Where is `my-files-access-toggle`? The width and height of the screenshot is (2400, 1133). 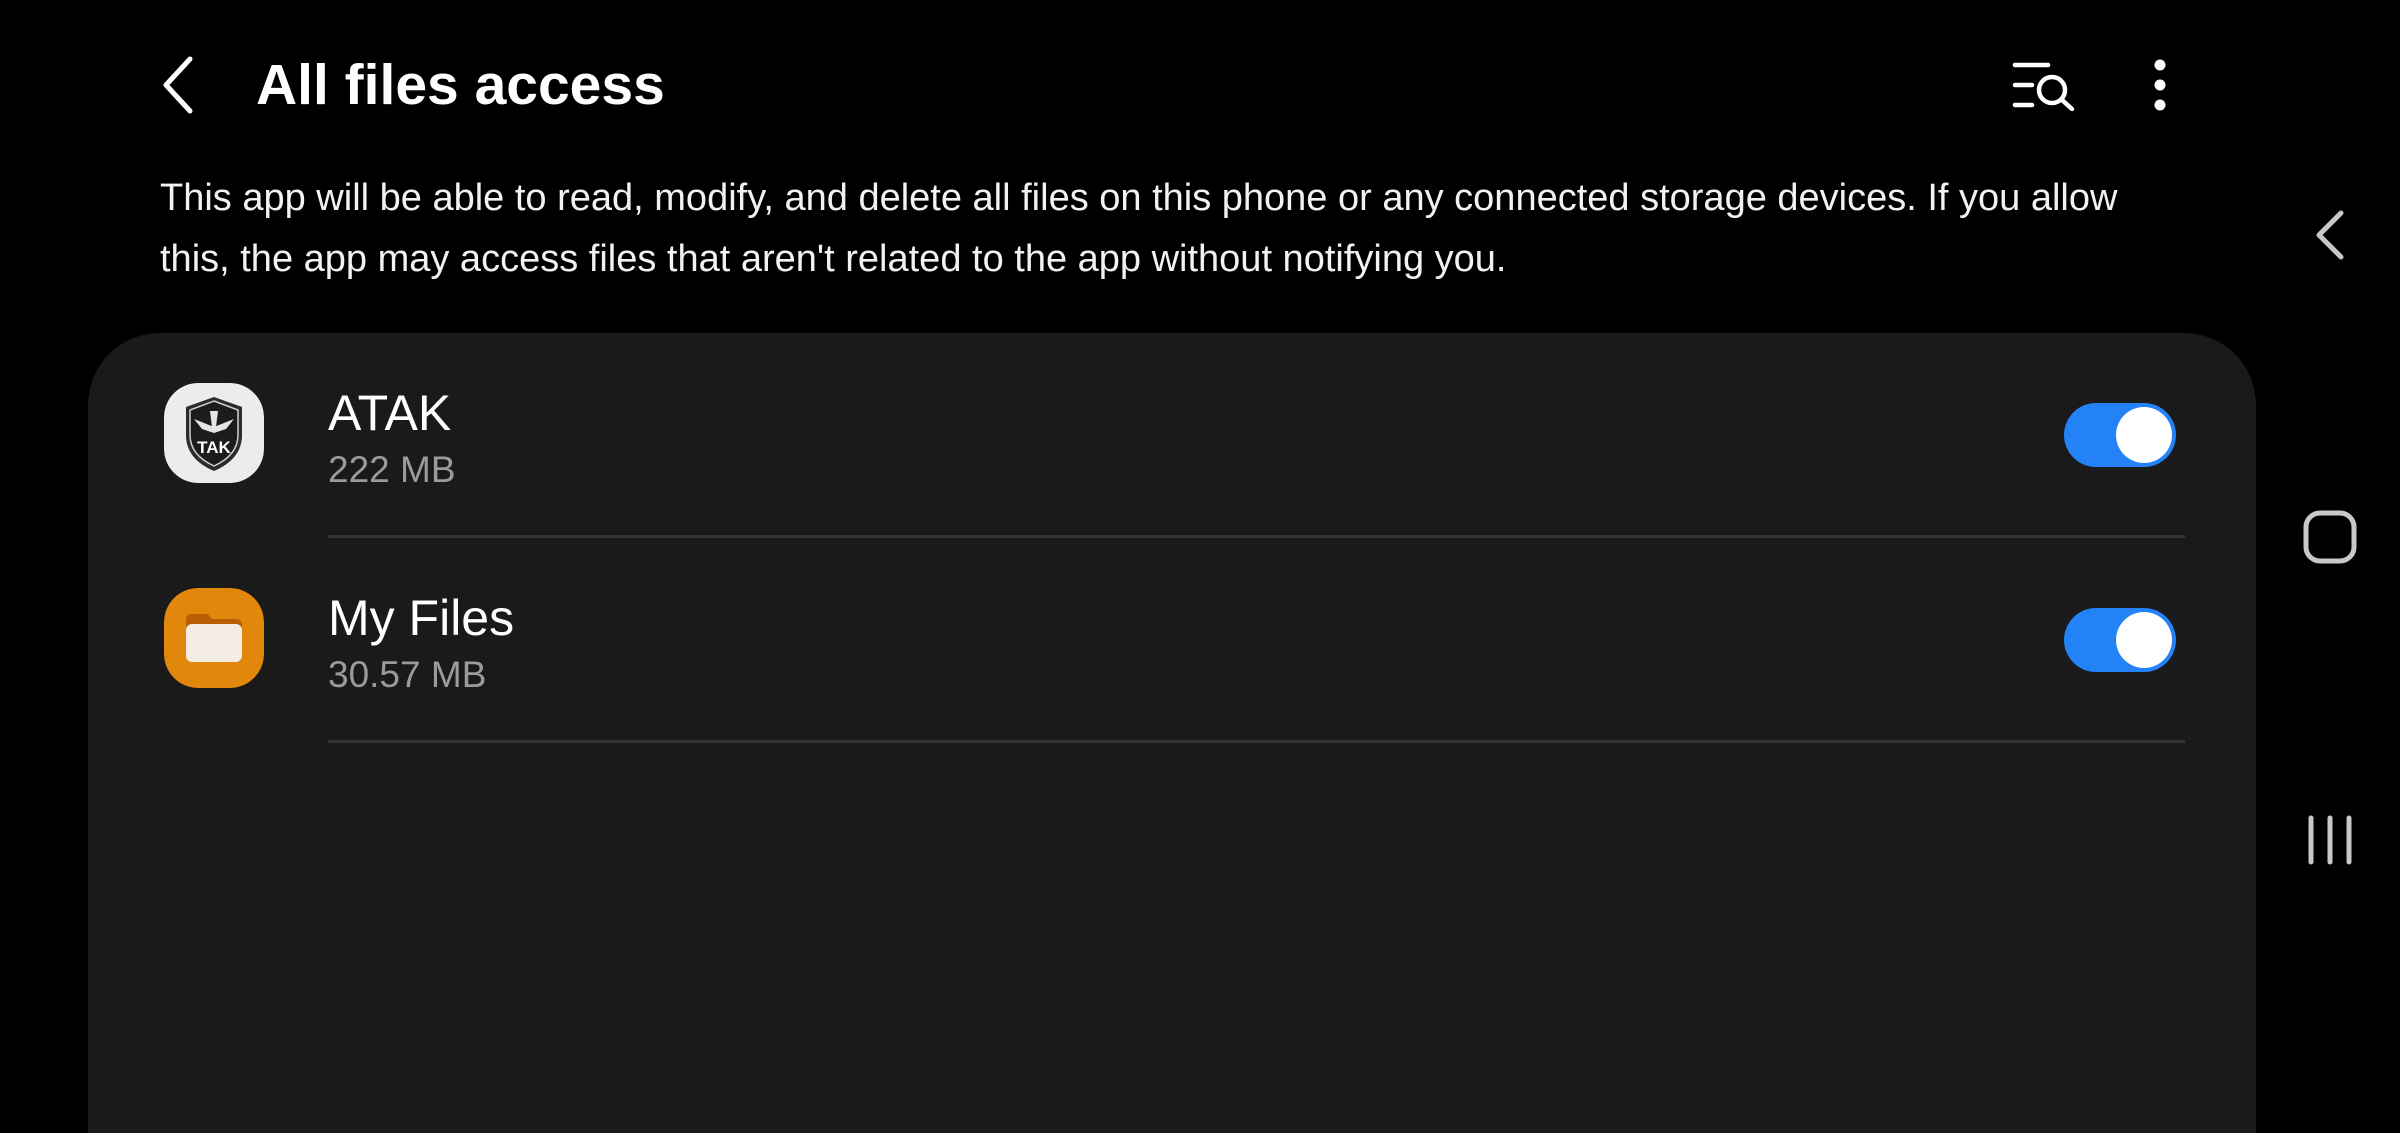
my-files-access-toggle is located at coordinates (2120, 640).